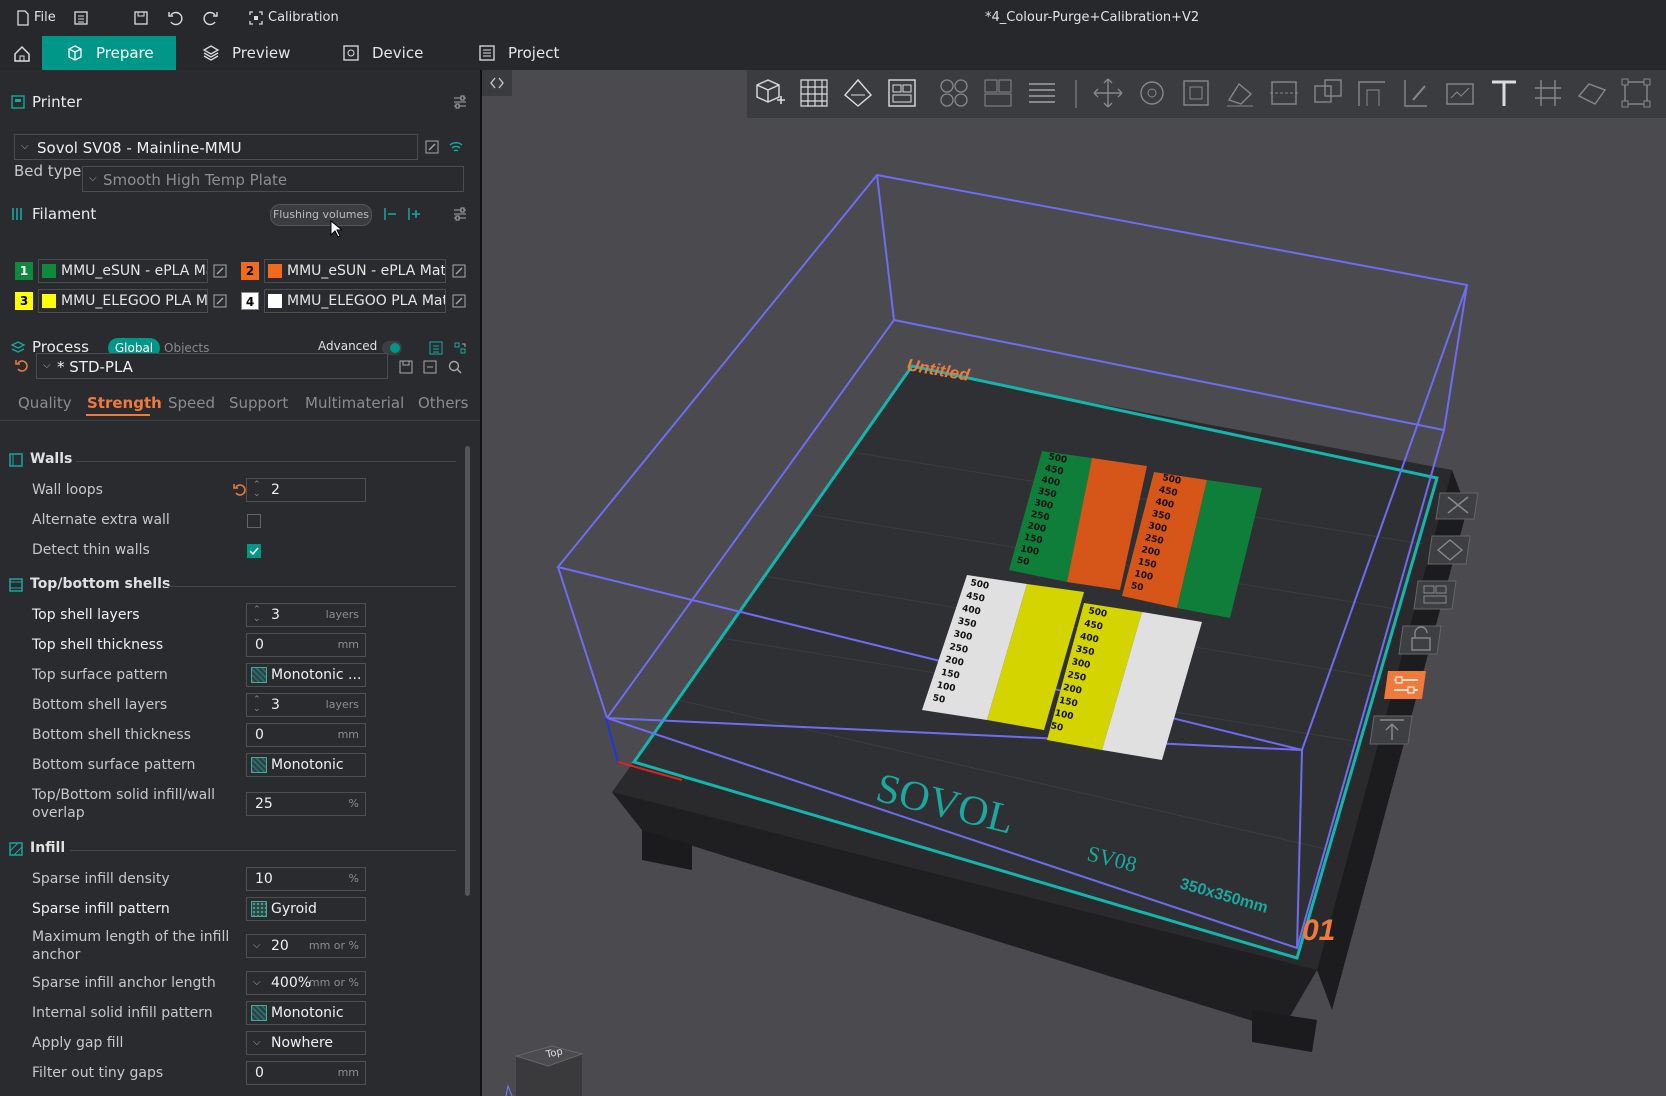 This screenshot has height=1096, width=1666. I want to click on filter-tiny-gaps-label: Filter out tiny gaps, so click(98, 1073).